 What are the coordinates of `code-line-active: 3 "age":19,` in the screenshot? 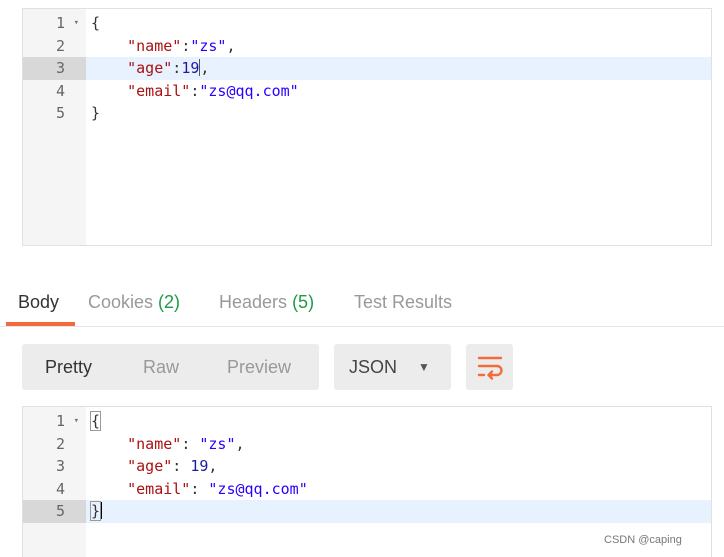 It's located at (367, 68).